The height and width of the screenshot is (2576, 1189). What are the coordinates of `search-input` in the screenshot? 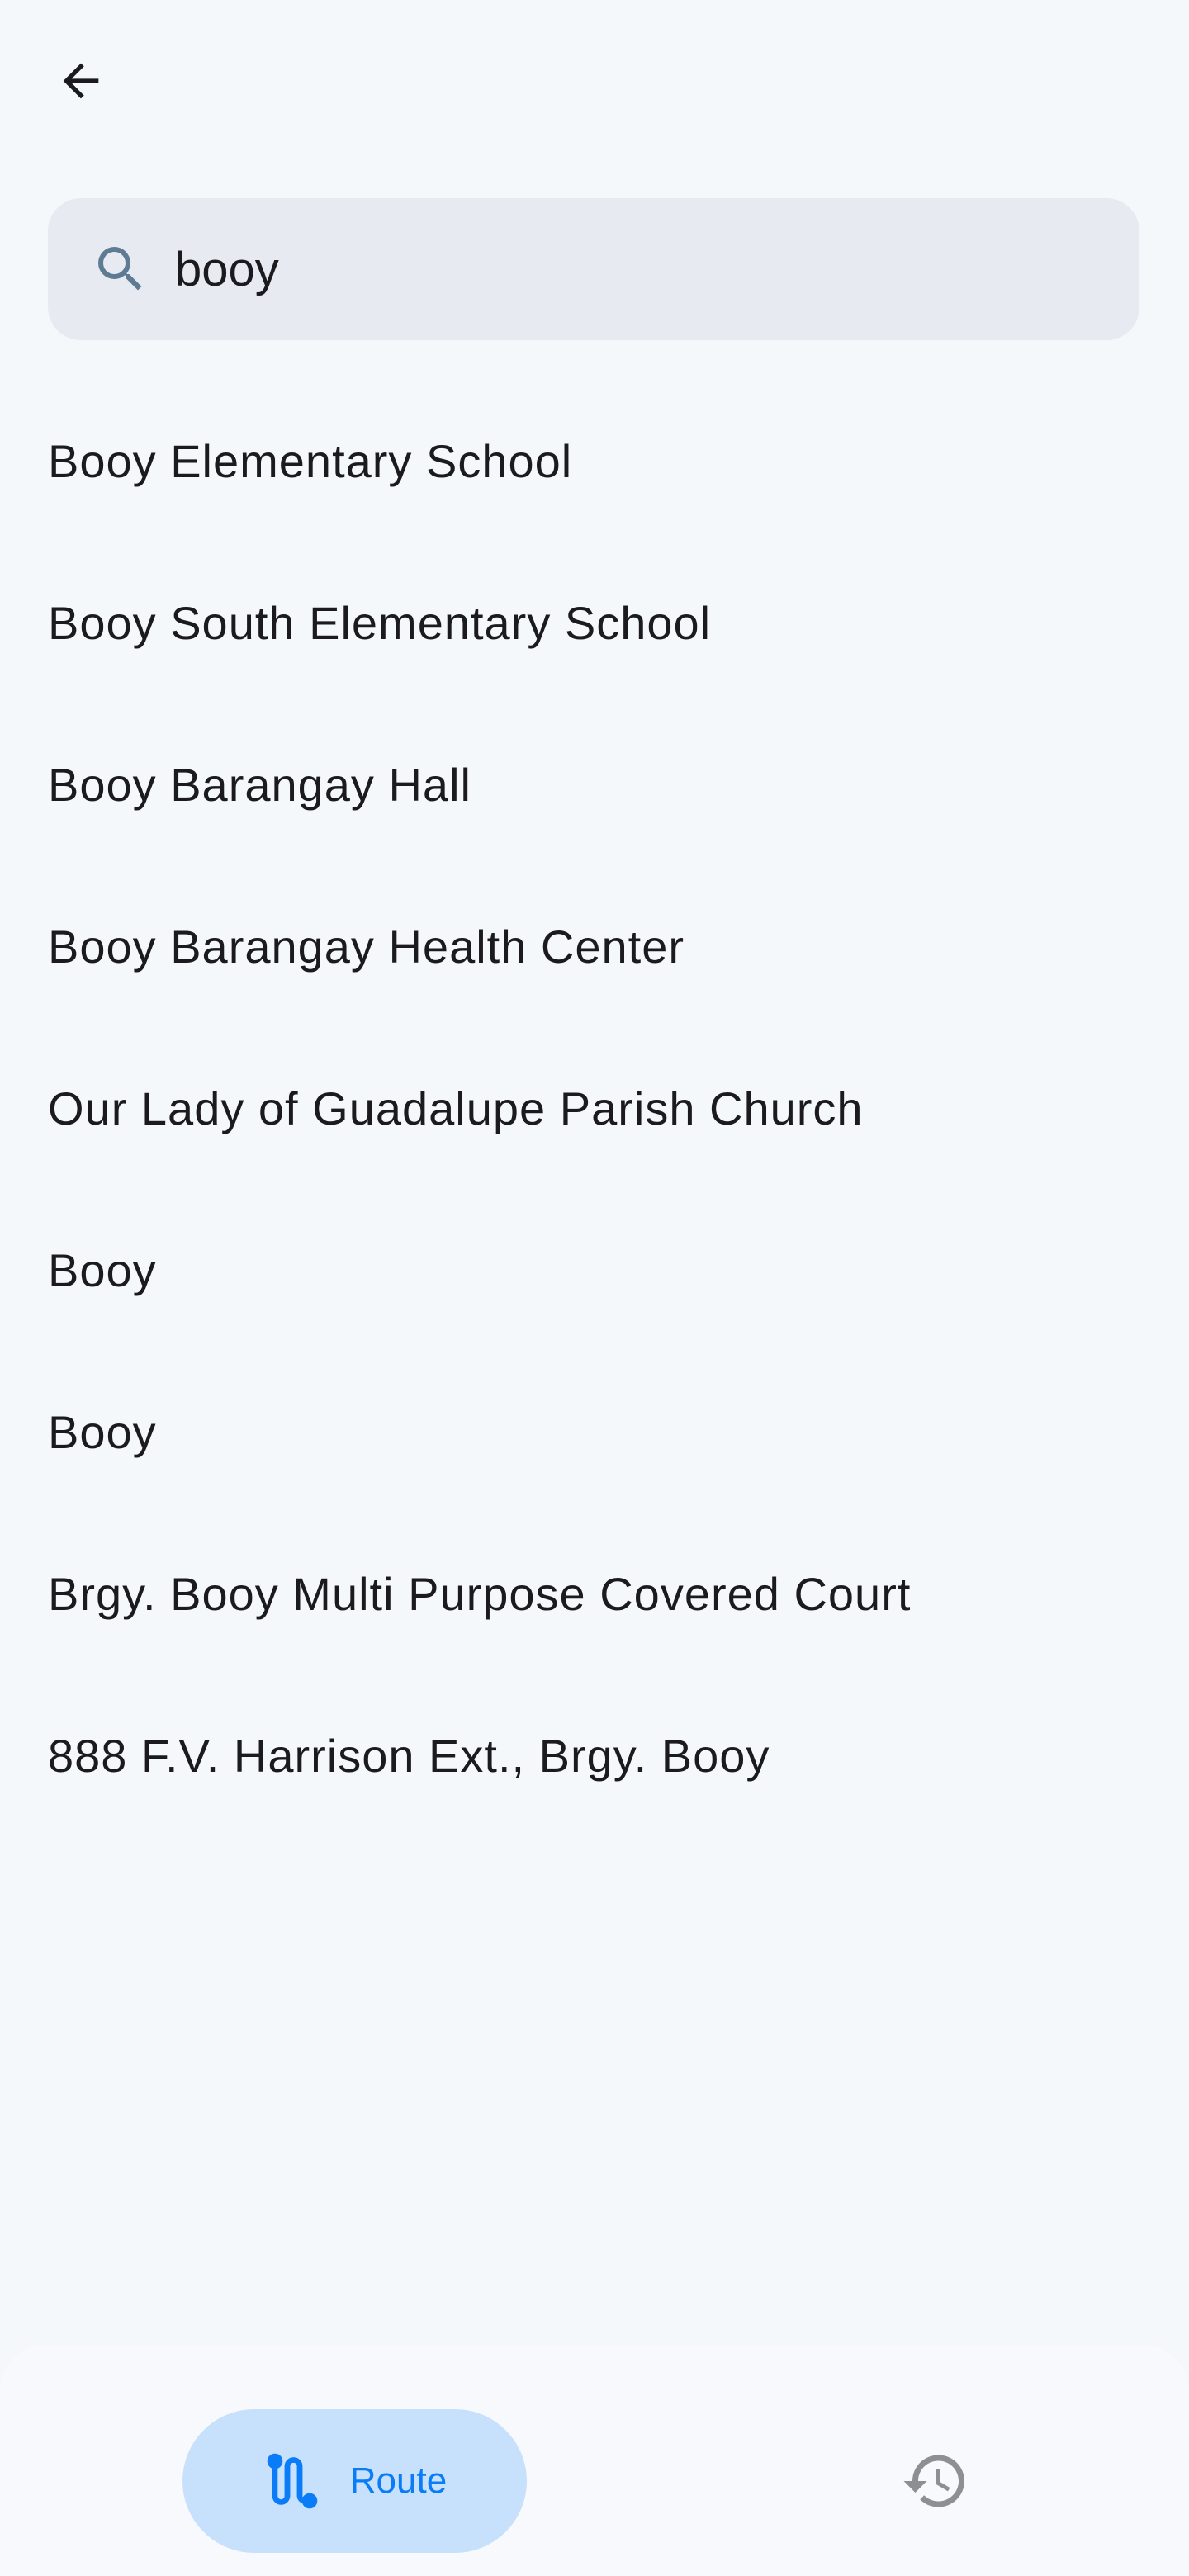 It's located at (656, 269).